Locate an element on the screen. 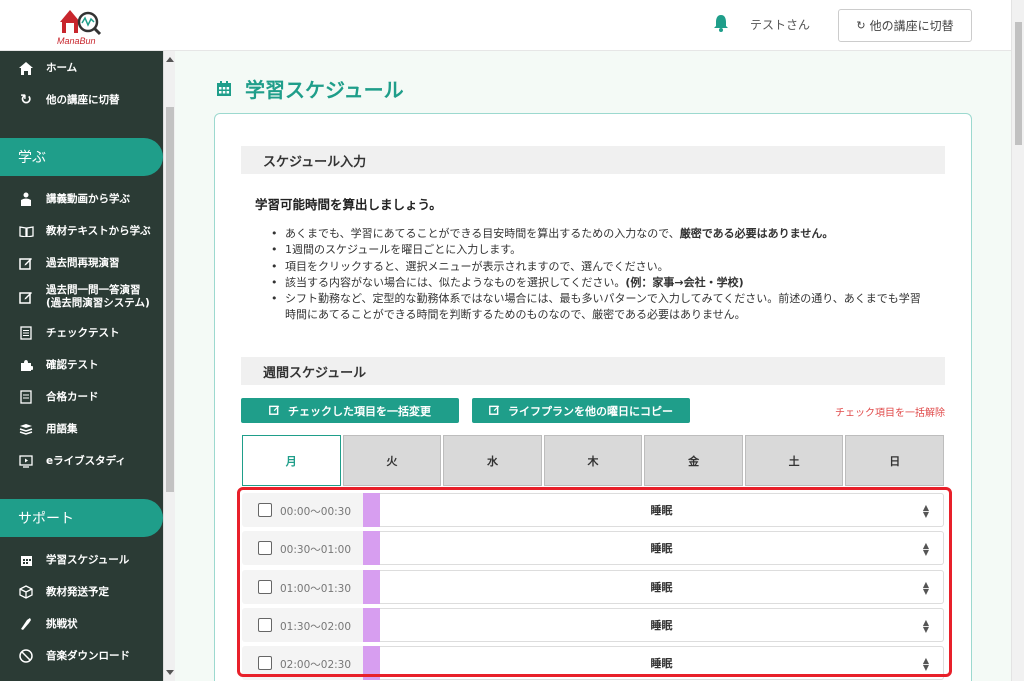 This screenshot has width=1024, height=681. lead-text: 学習可能時間を算出しましょう。 is located at coordinates (348, 204).